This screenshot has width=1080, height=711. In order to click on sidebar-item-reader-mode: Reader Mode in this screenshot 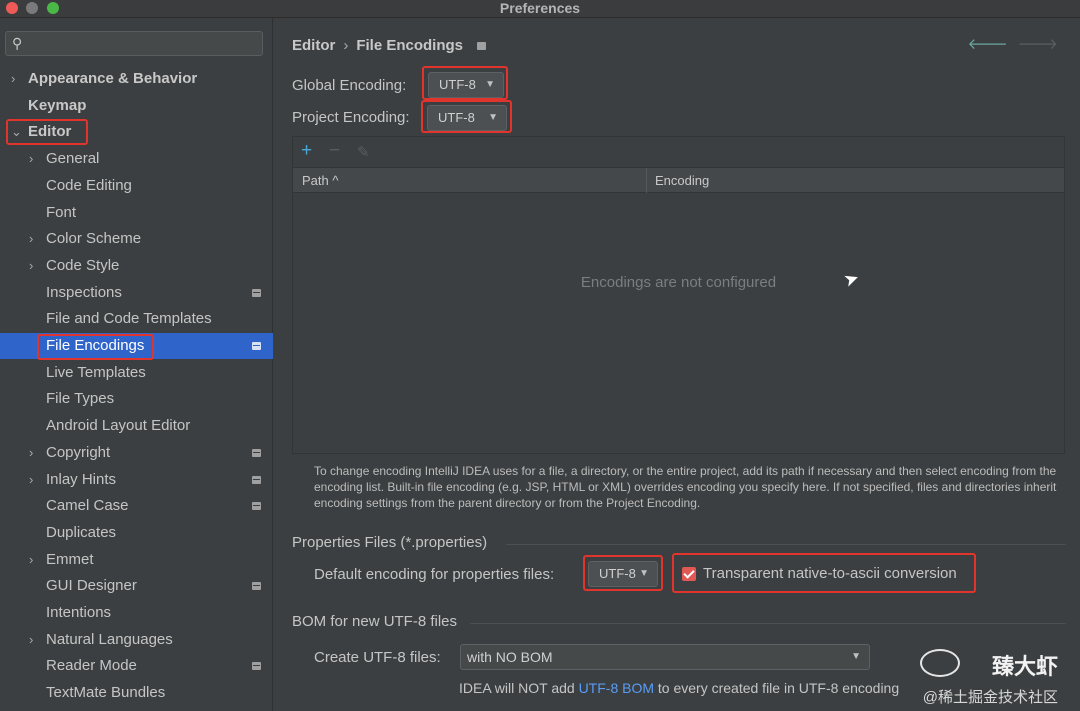, I will do `click(136, 666)`.